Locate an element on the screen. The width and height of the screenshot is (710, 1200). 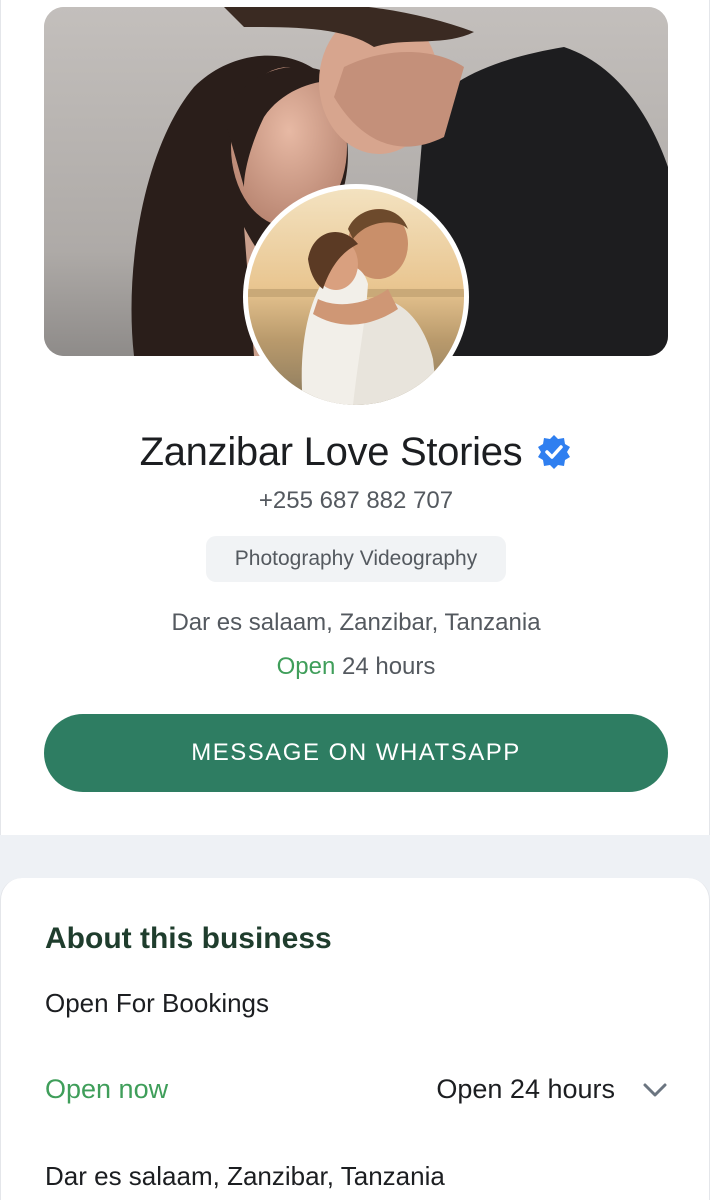
business-name-row: Zanzibar Love Stories is located at coordinates (355, 452).